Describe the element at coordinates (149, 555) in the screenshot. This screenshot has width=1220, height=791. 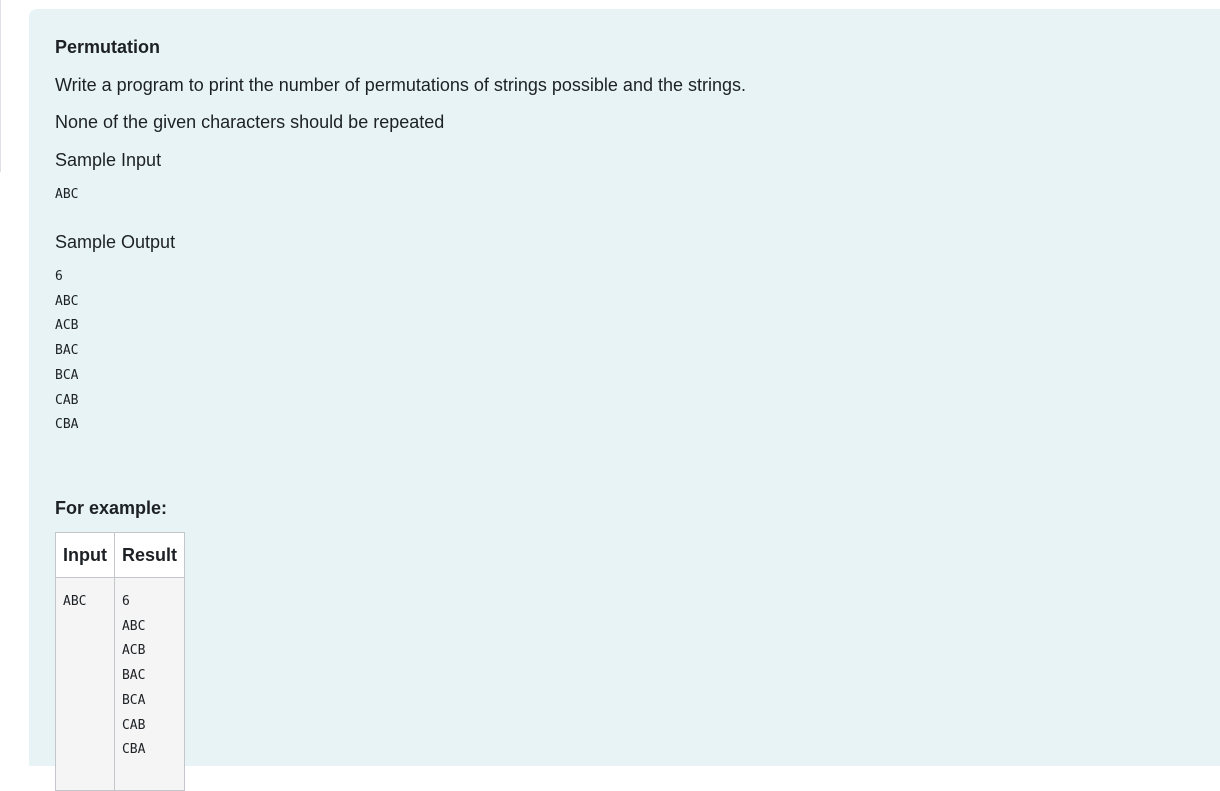
I see `result-column-header: Result` at that location.